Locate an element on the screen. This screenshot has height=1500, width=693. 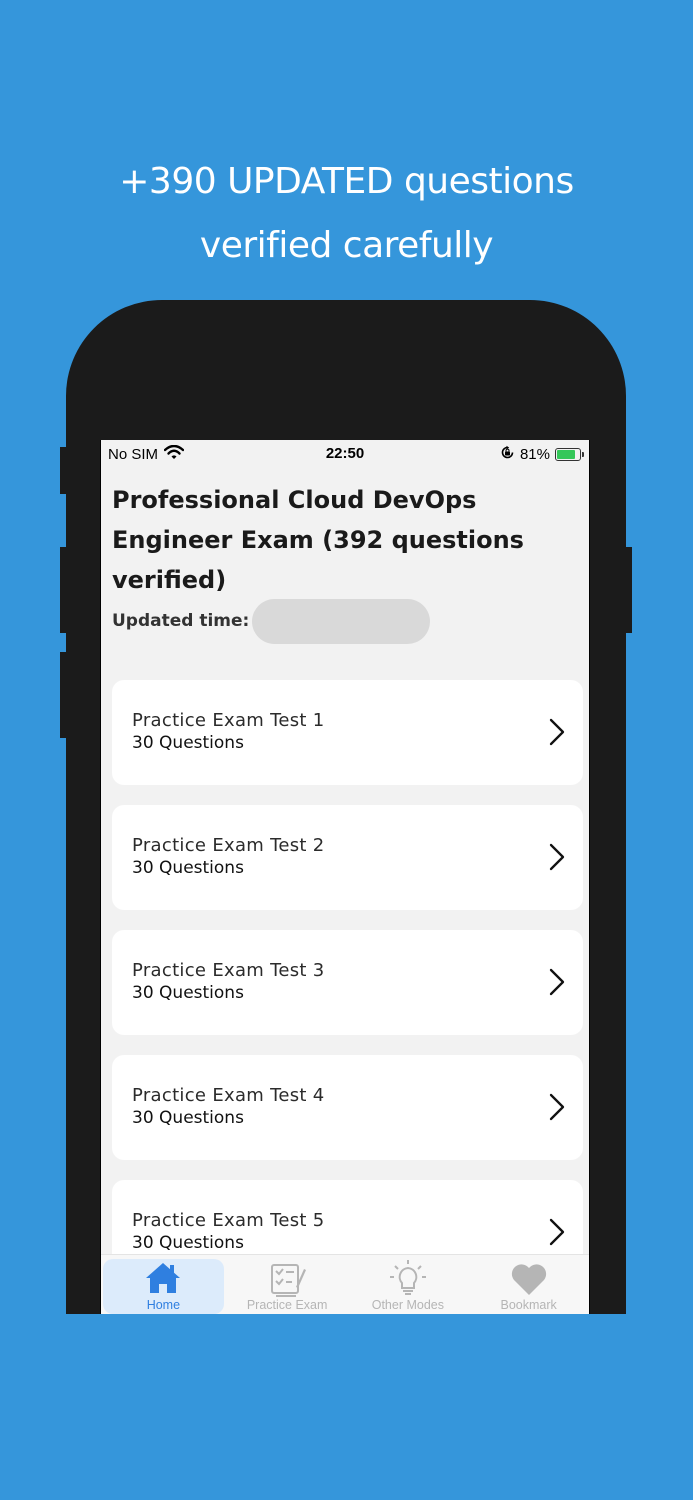
tab-label: Practice Exam is located at coordinates (287, 1305).